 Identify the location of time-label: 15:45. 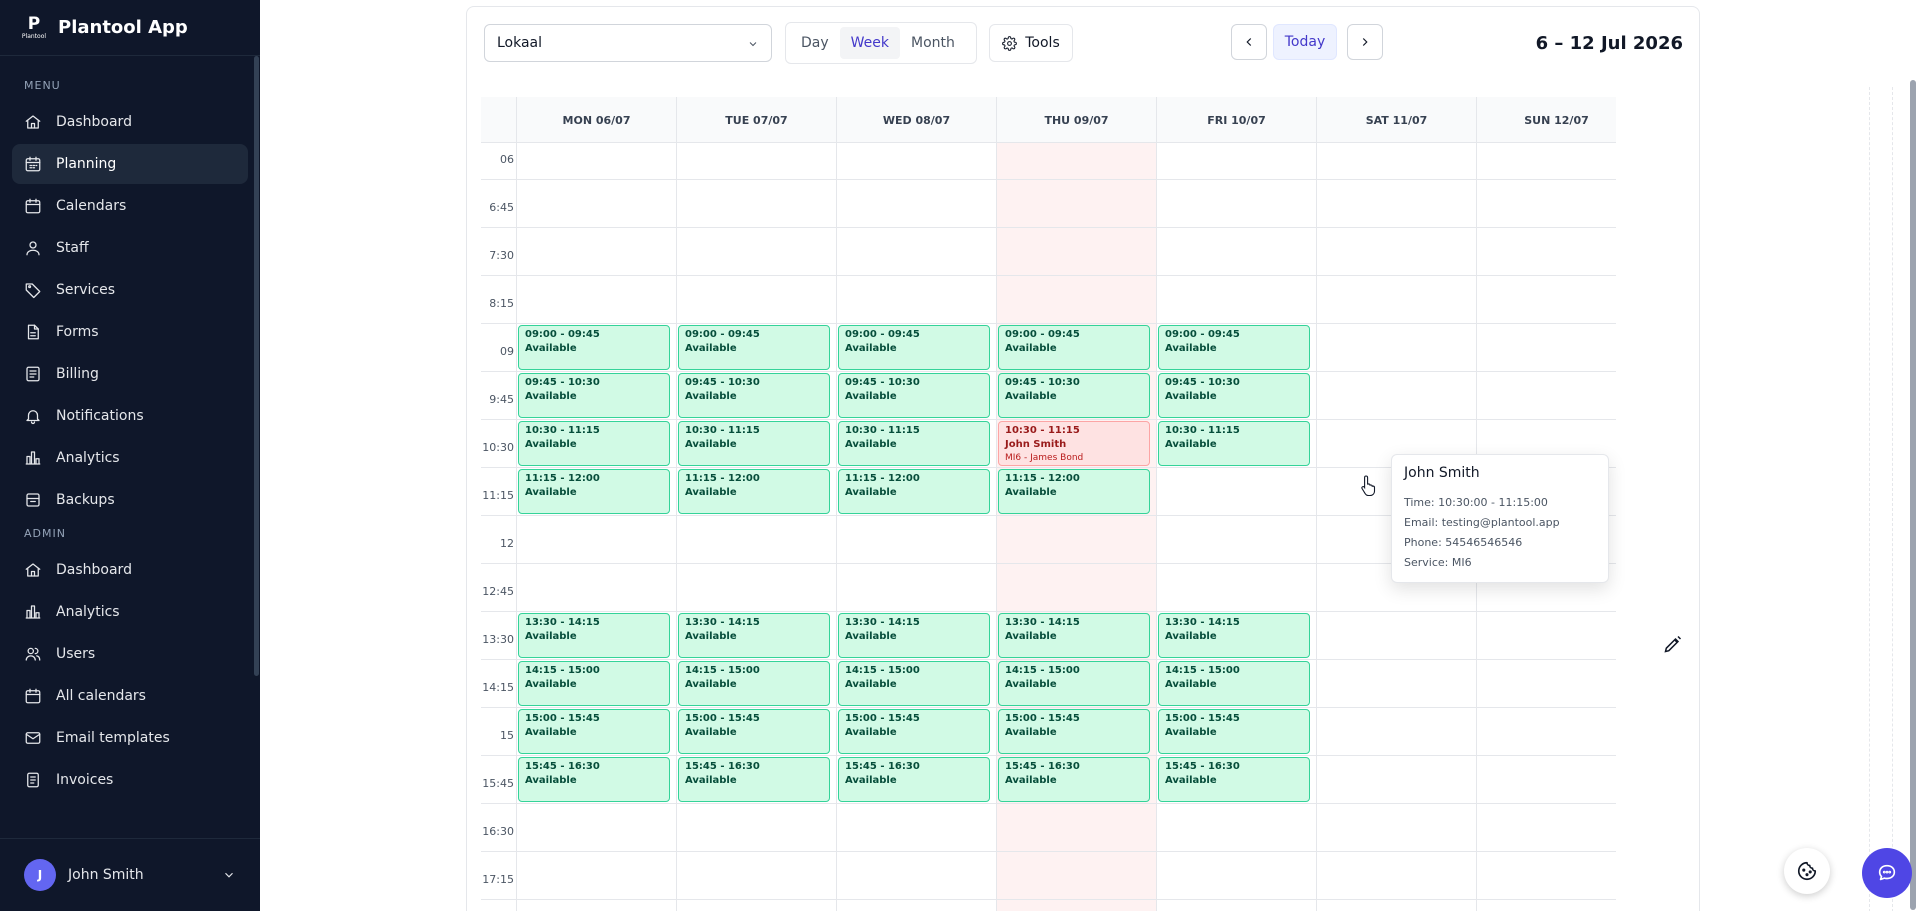
(498, 783).